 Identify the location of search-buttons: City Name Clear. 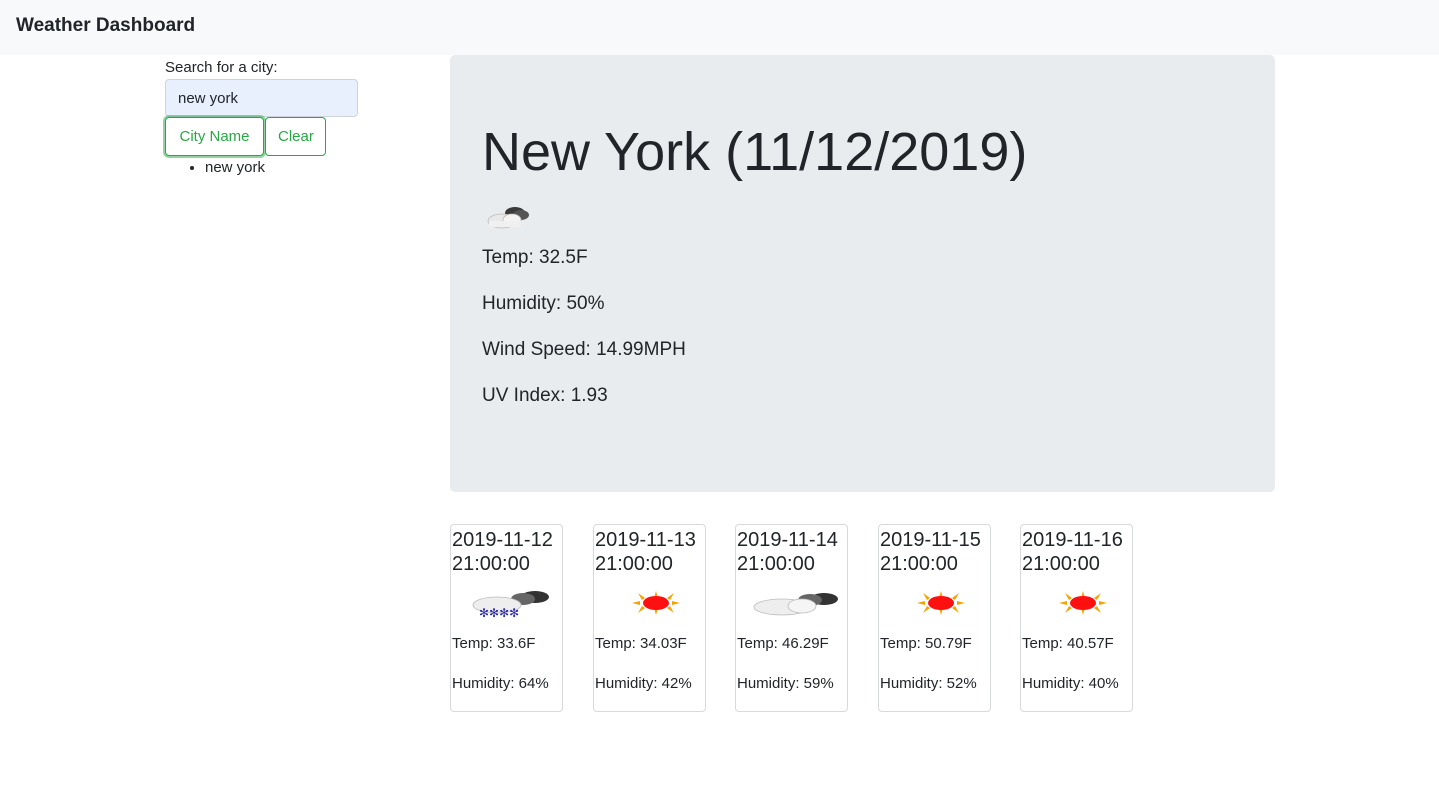
(295, 136).